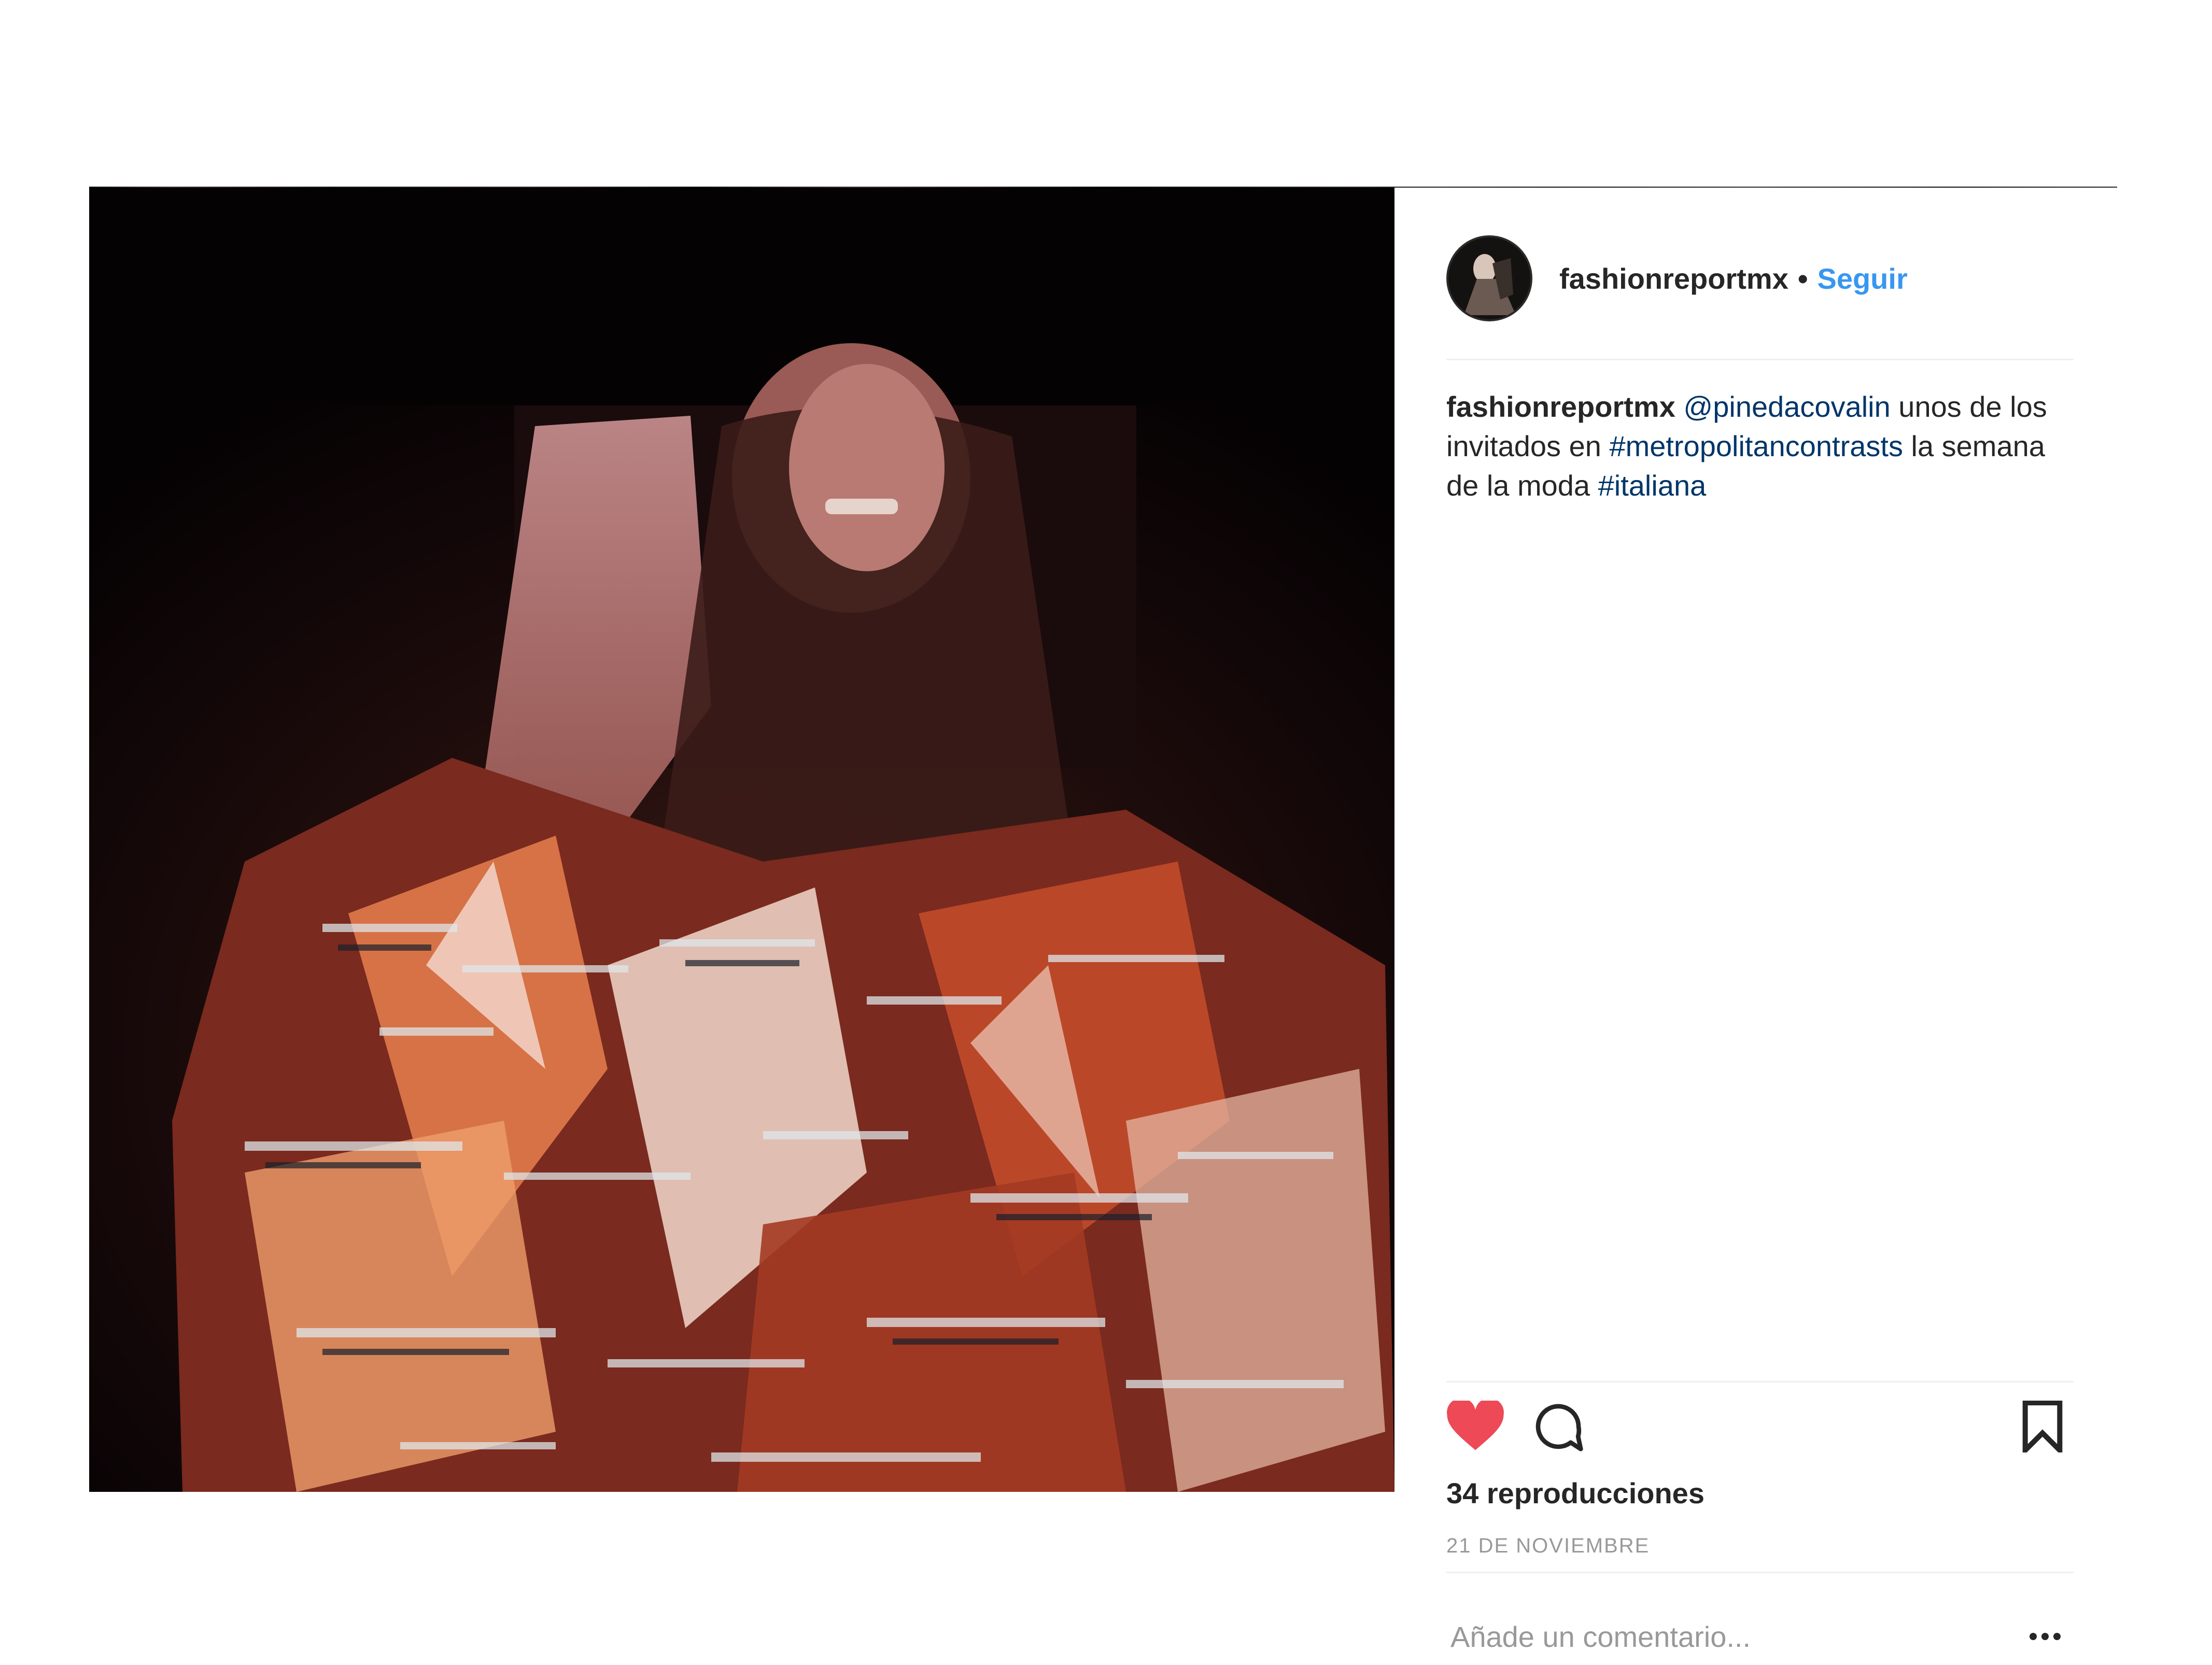 The image size is (2212, 1665). I want to click on mention-link: @pinedacovalin, so click(1786, 406).